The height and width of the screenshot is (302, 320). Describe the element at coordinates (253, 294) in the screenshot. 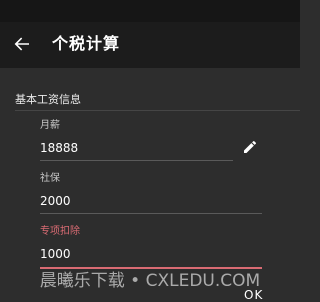

I see `ok-button: OK` at that location.